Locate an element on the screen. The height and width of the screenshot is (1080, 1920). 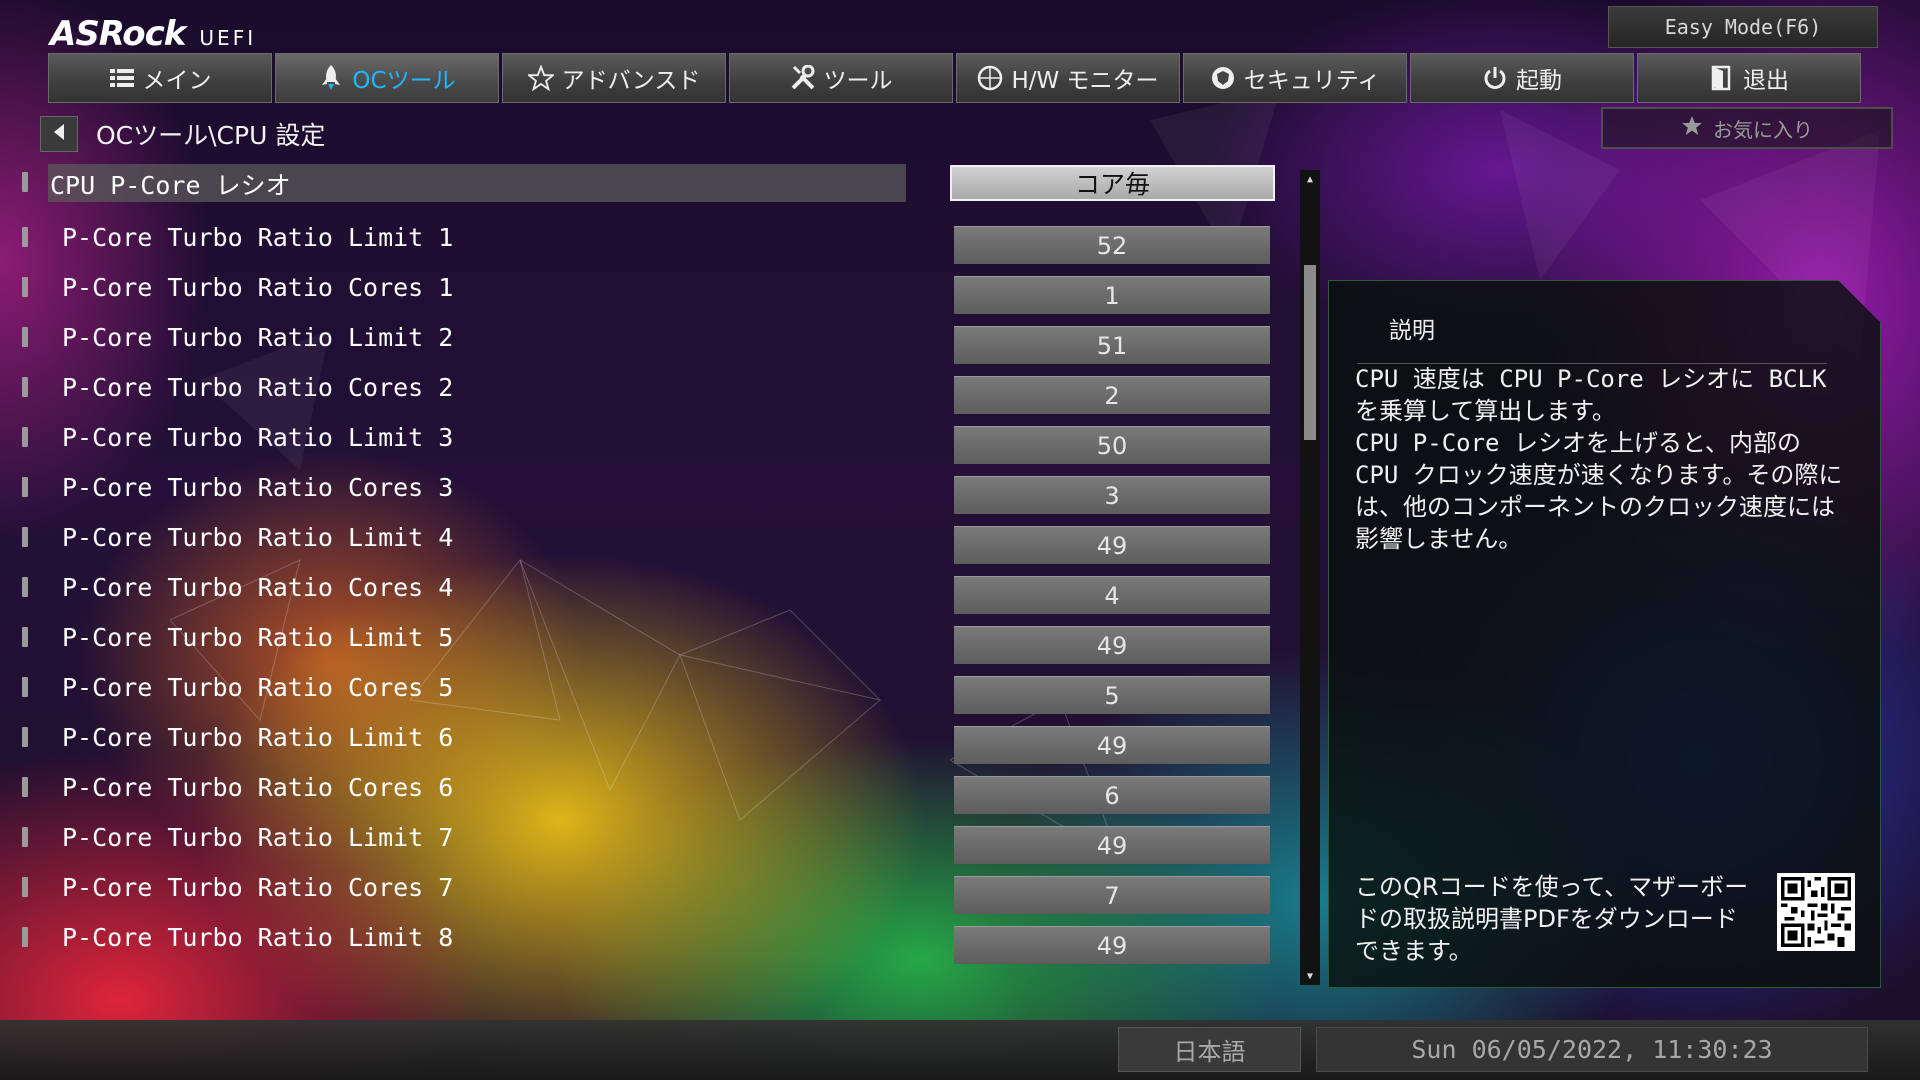
value-field: 4 is located at coordinates (1112, 595).